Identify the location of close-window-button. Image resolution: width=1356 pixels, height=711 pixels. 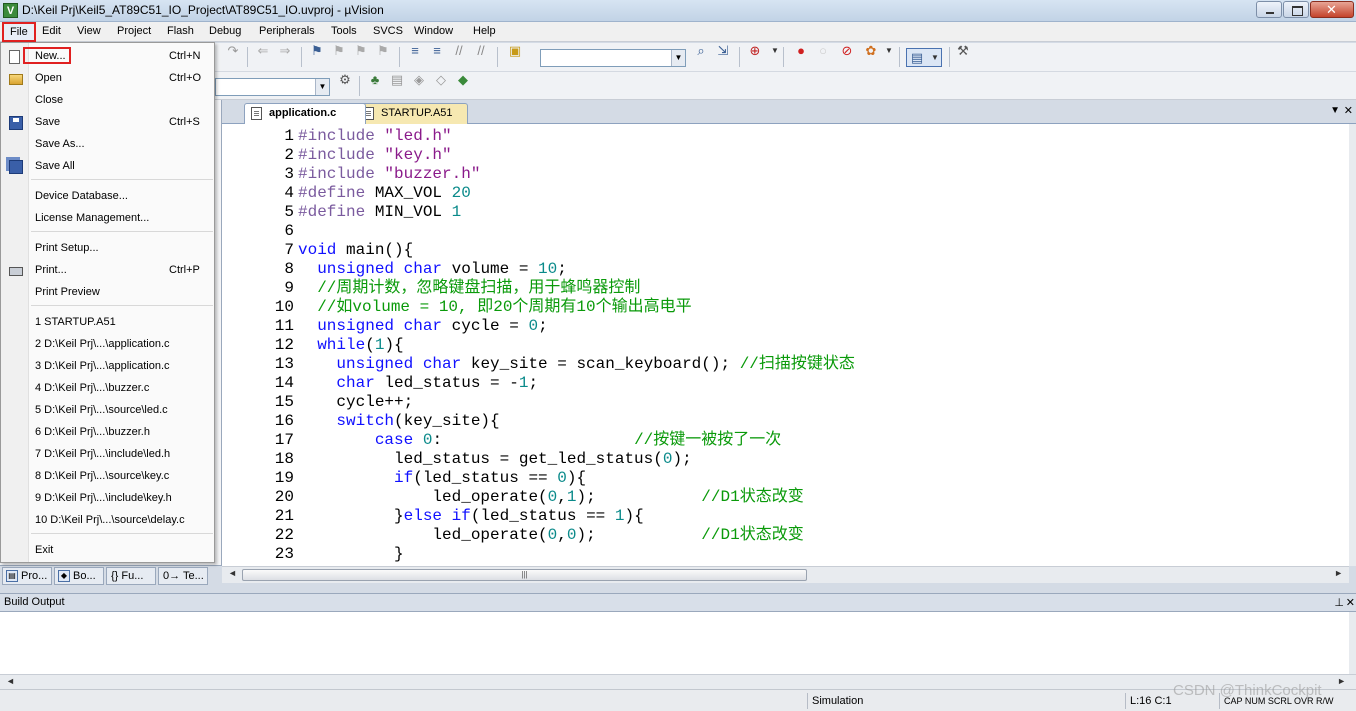
(1332, 9).